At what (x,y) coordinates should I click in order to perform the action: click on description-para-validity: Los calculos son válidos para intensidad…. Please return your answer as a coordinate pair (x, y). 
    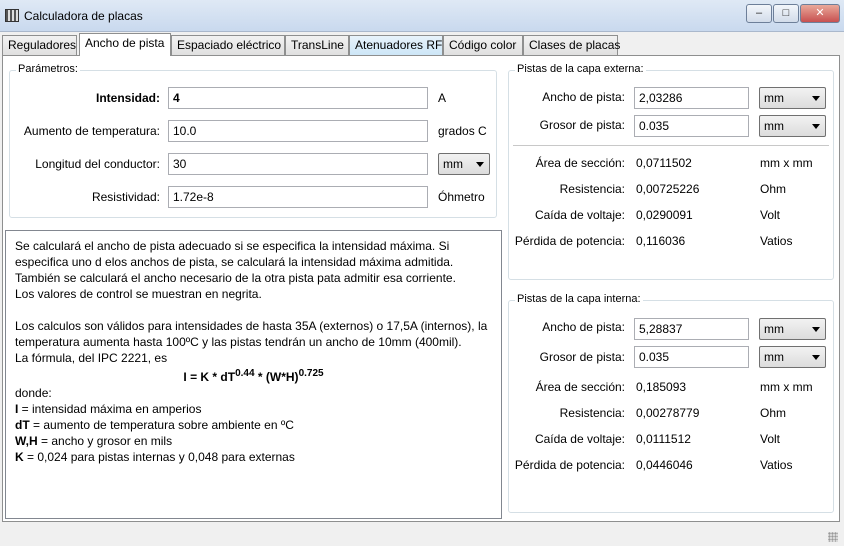
    Looking at the image, I should click on (251, 334).